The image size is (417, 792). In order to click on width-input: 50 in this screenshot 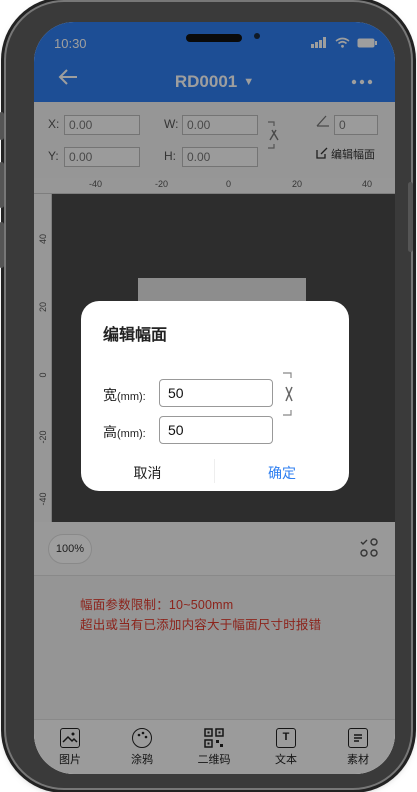, I will do `click(216, 393)`.